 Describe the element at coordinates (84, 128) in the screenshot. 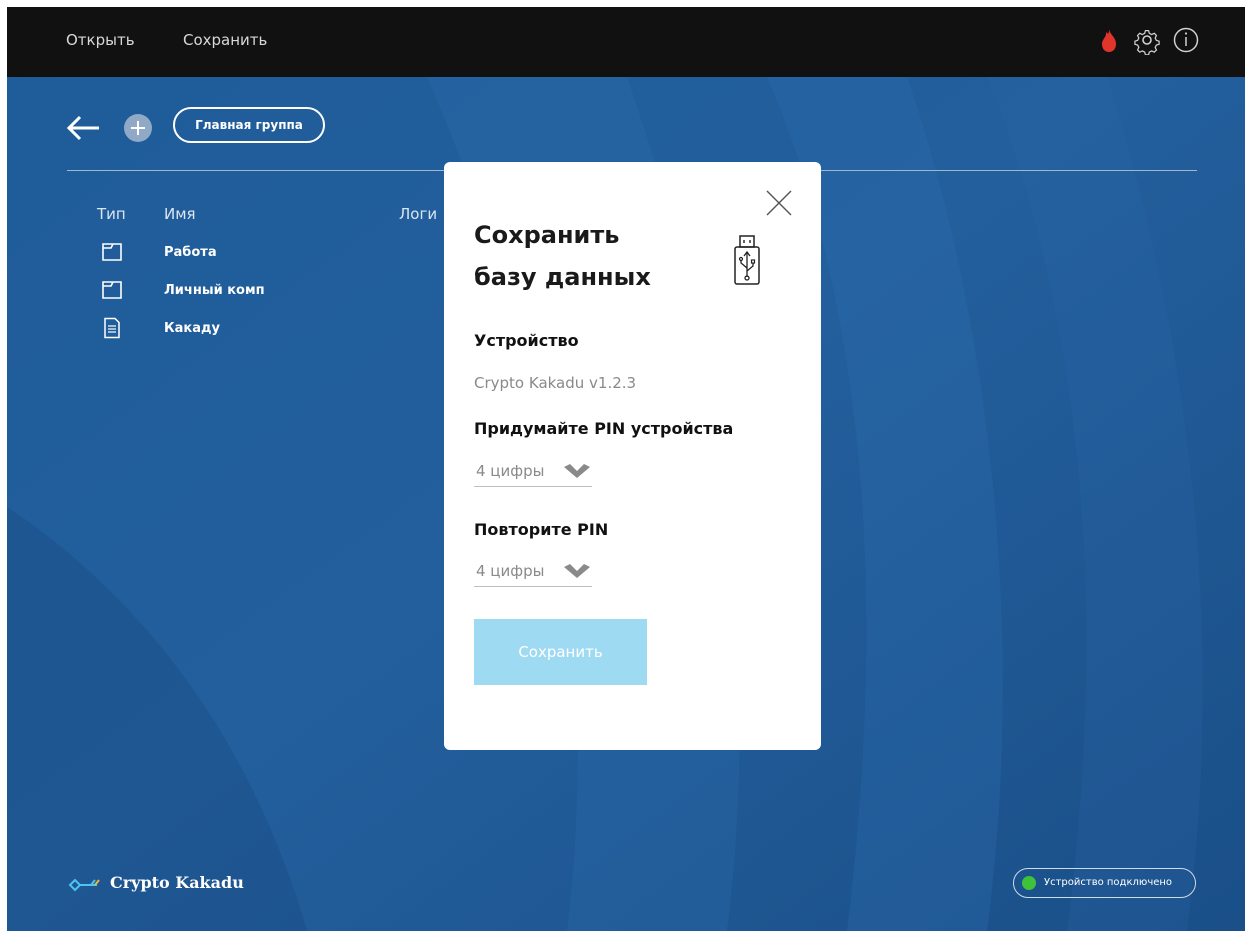

I see `back-arrow-icon` at that location.